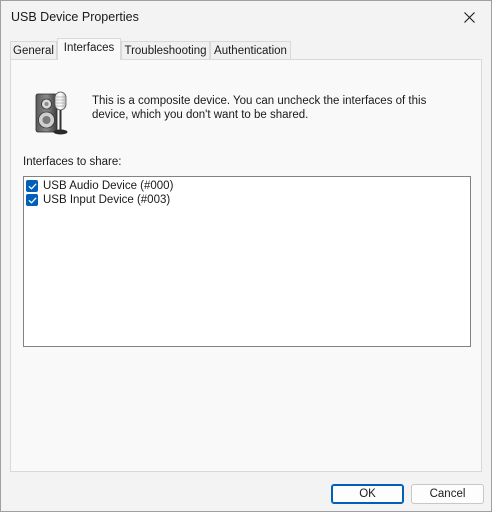 The height and width of the screenshot is (512, 492). What do you see at coordinates (72, 162) in the screenshot?
I see `interfaces-list-label: Interfaces to share:` at bounding box center [72, 162].